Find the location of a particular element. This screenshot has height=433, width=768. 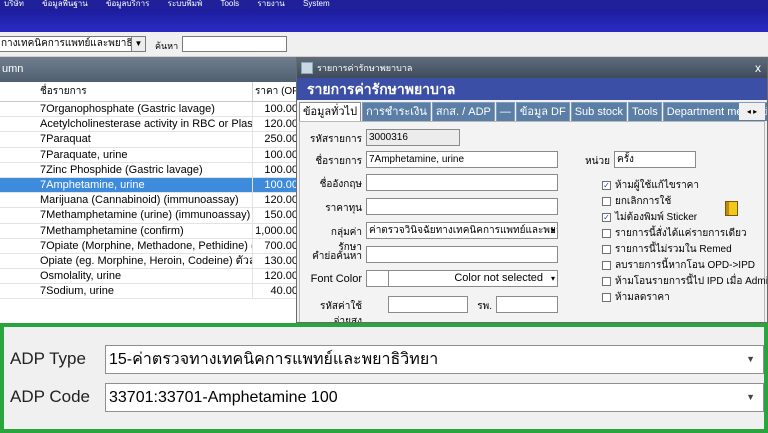

checkbox-exclude-remed: รายการนี้ไม่รวมใน Remed is located at coordinates (667, 249).